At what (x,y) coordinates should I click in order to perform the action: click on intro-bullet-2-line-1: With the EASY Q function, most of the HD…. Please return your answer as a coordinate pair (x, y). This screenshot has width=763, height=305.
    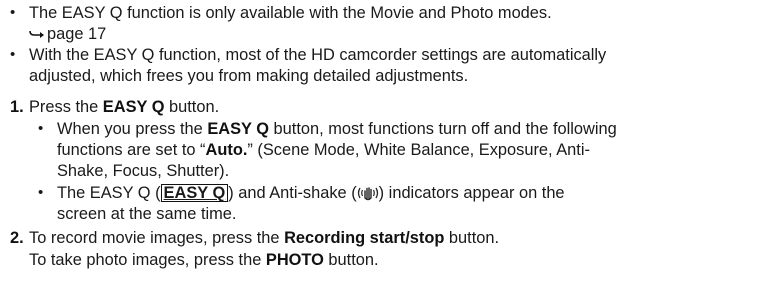
    Looking at the image, I should click on (318, 55).